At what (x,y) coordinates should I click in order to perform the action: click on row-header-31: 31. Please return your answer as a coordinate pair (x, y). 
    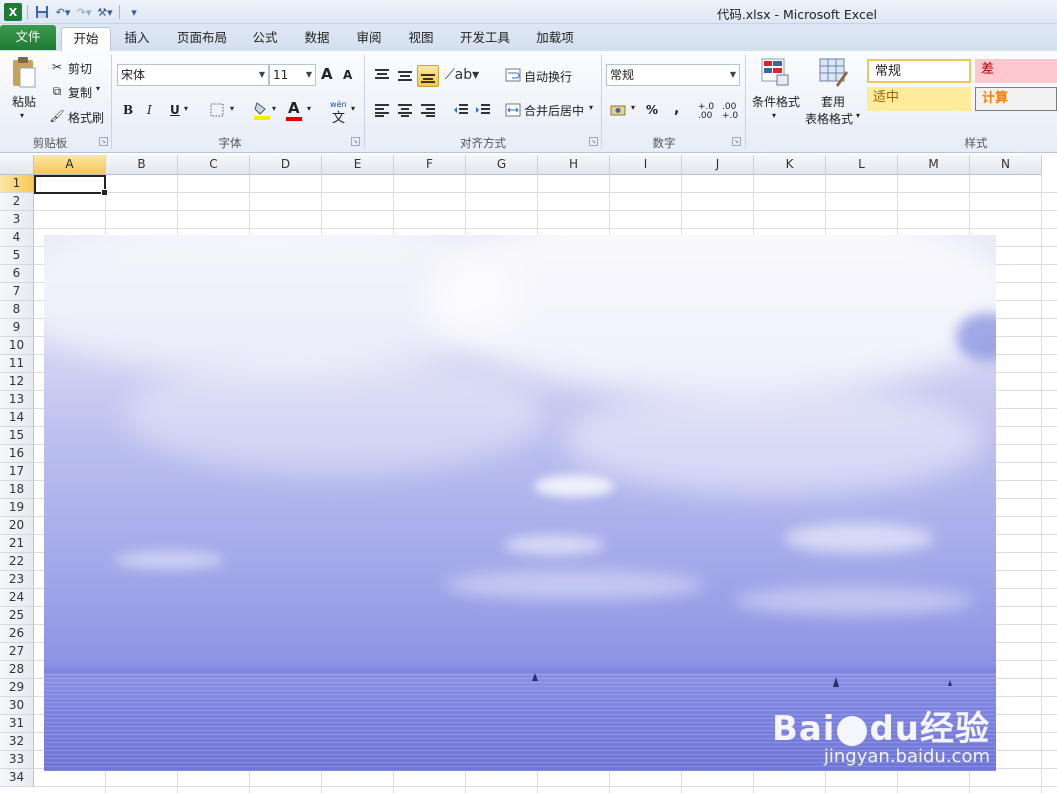
    Looking at the image, I should click on (17, 724).